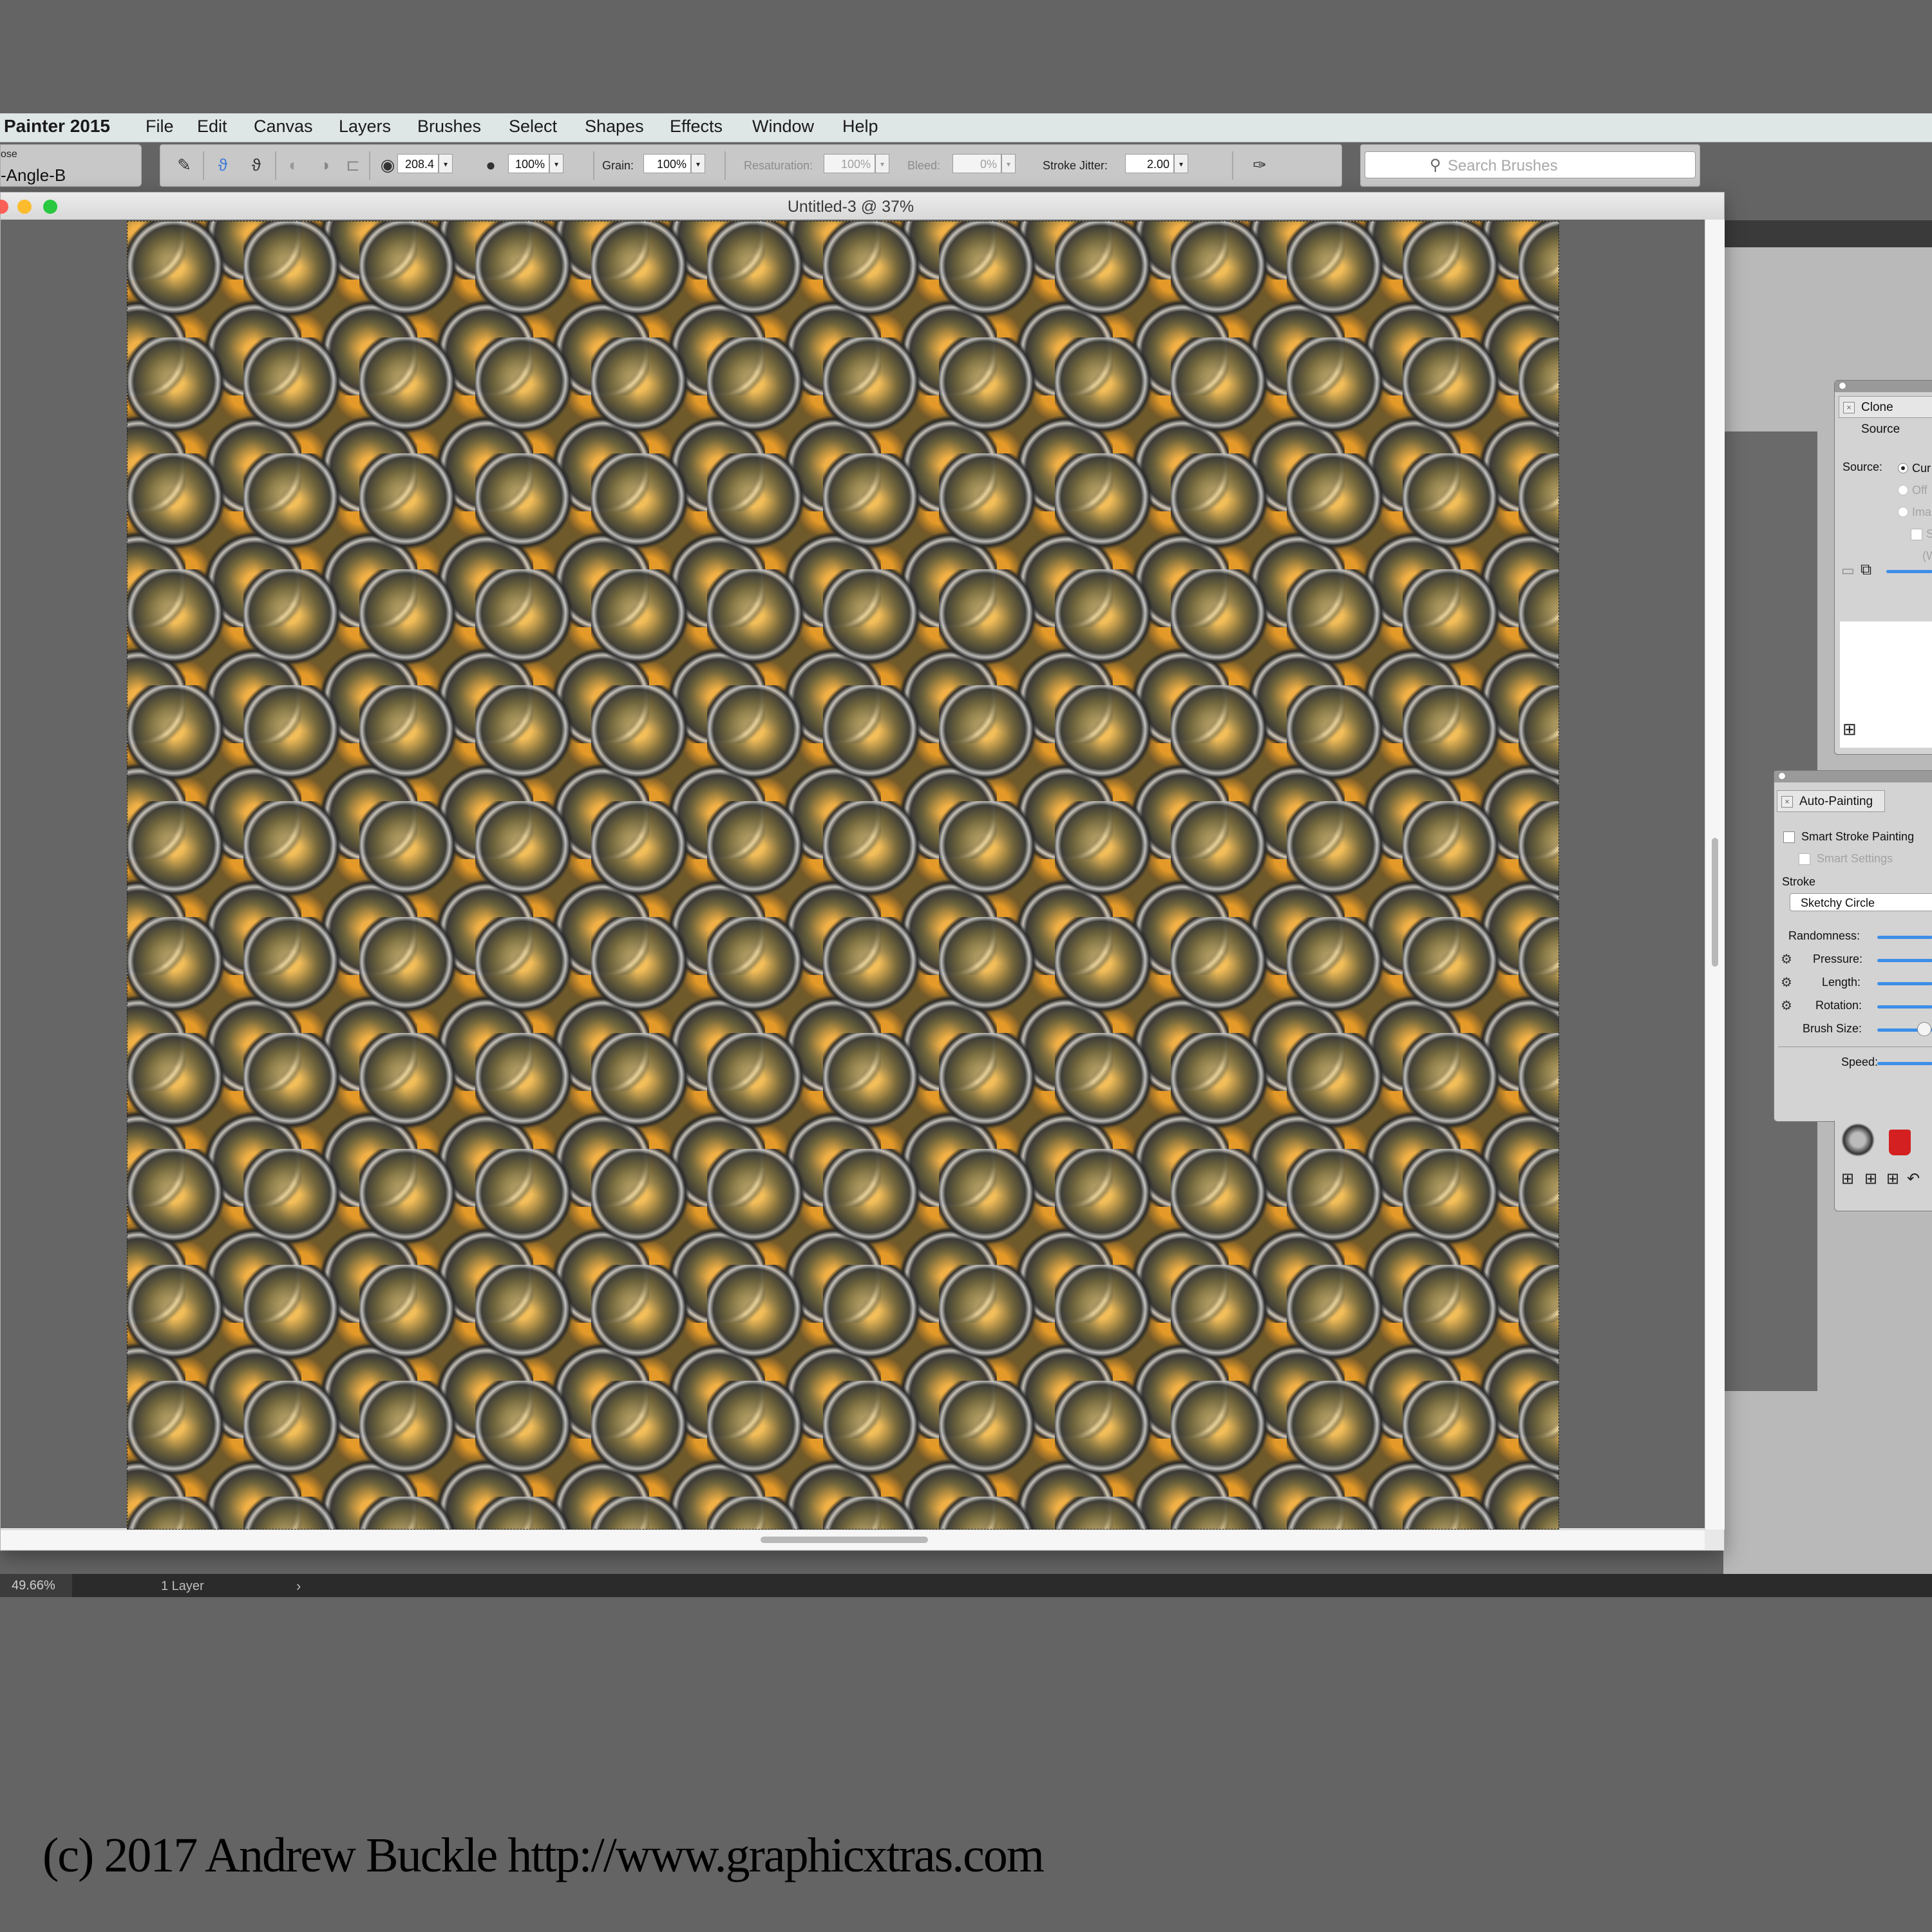 This screenshot has width=1932, height=1932. Describe the element at coordinates (1905, 1063) in the screenshot. I see `speed-slider` at that location.